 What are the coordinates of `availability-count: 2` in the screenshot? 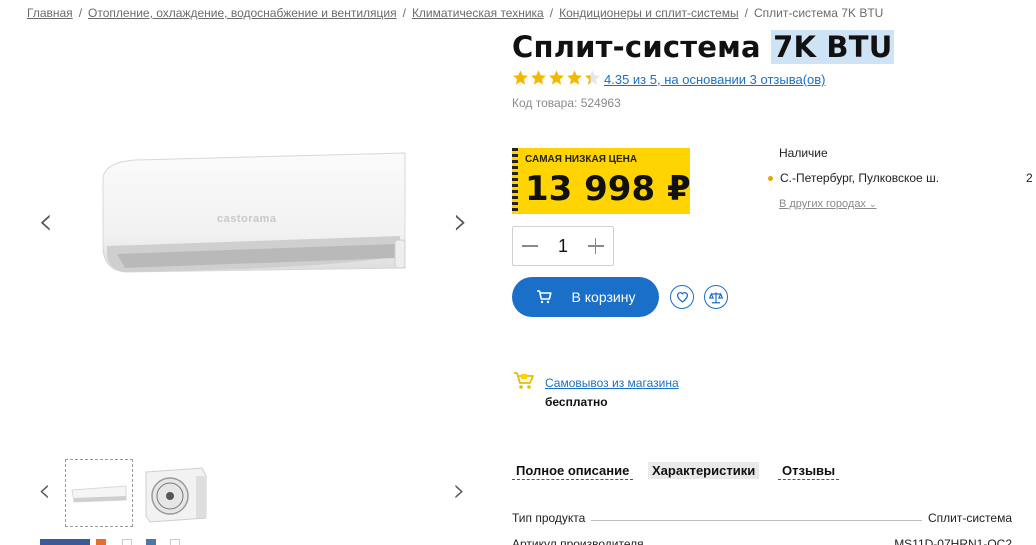 It's located at (1029, 178).